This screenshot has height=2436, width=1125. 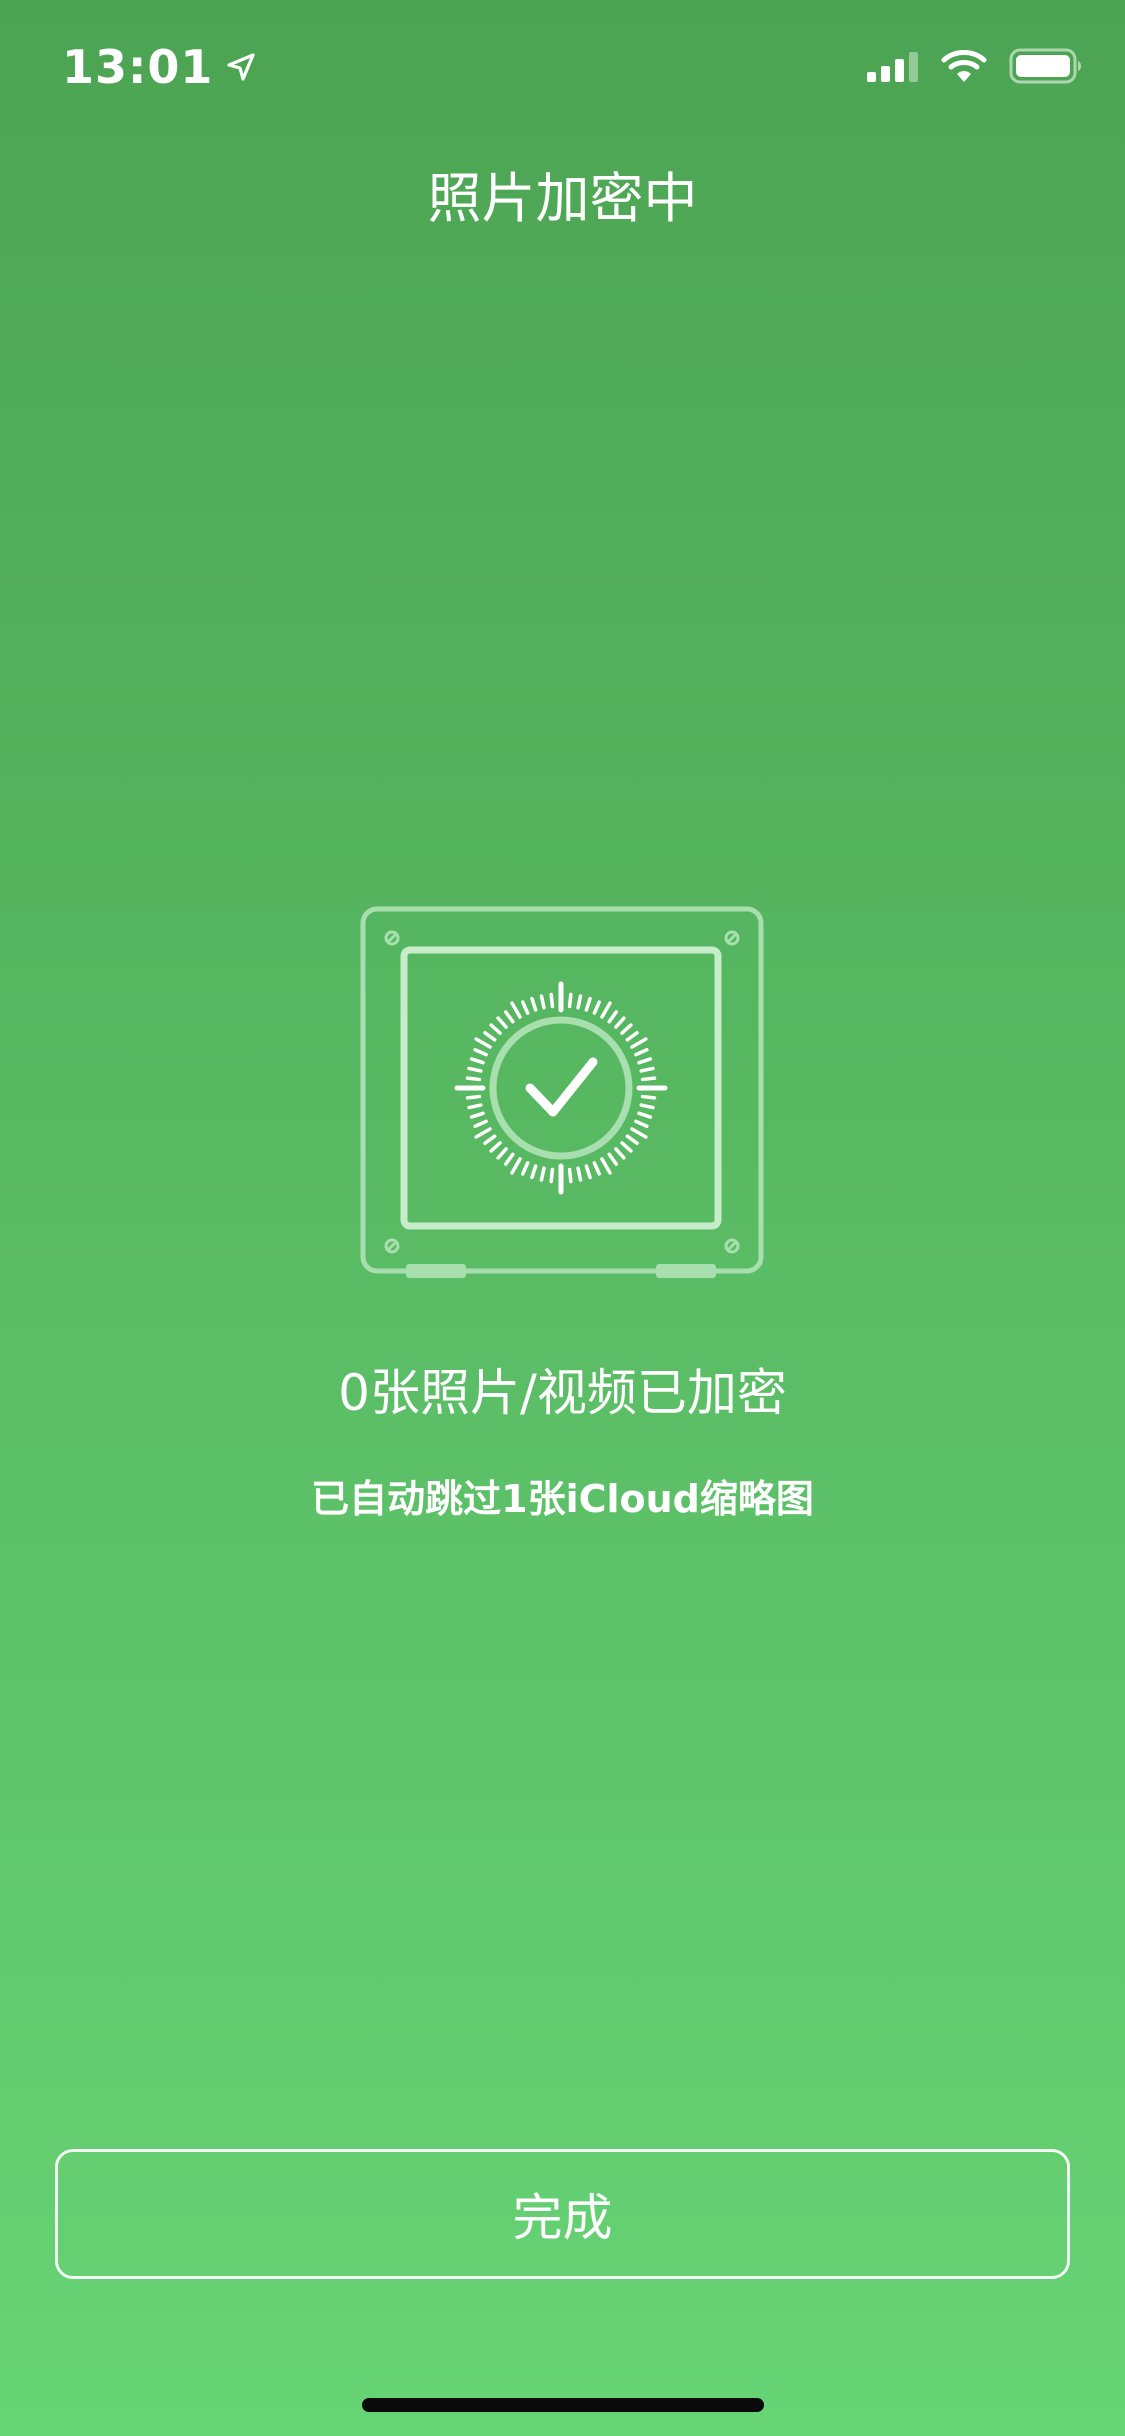 I want to click on done-button: 完成, so click(x=562, y=2214).